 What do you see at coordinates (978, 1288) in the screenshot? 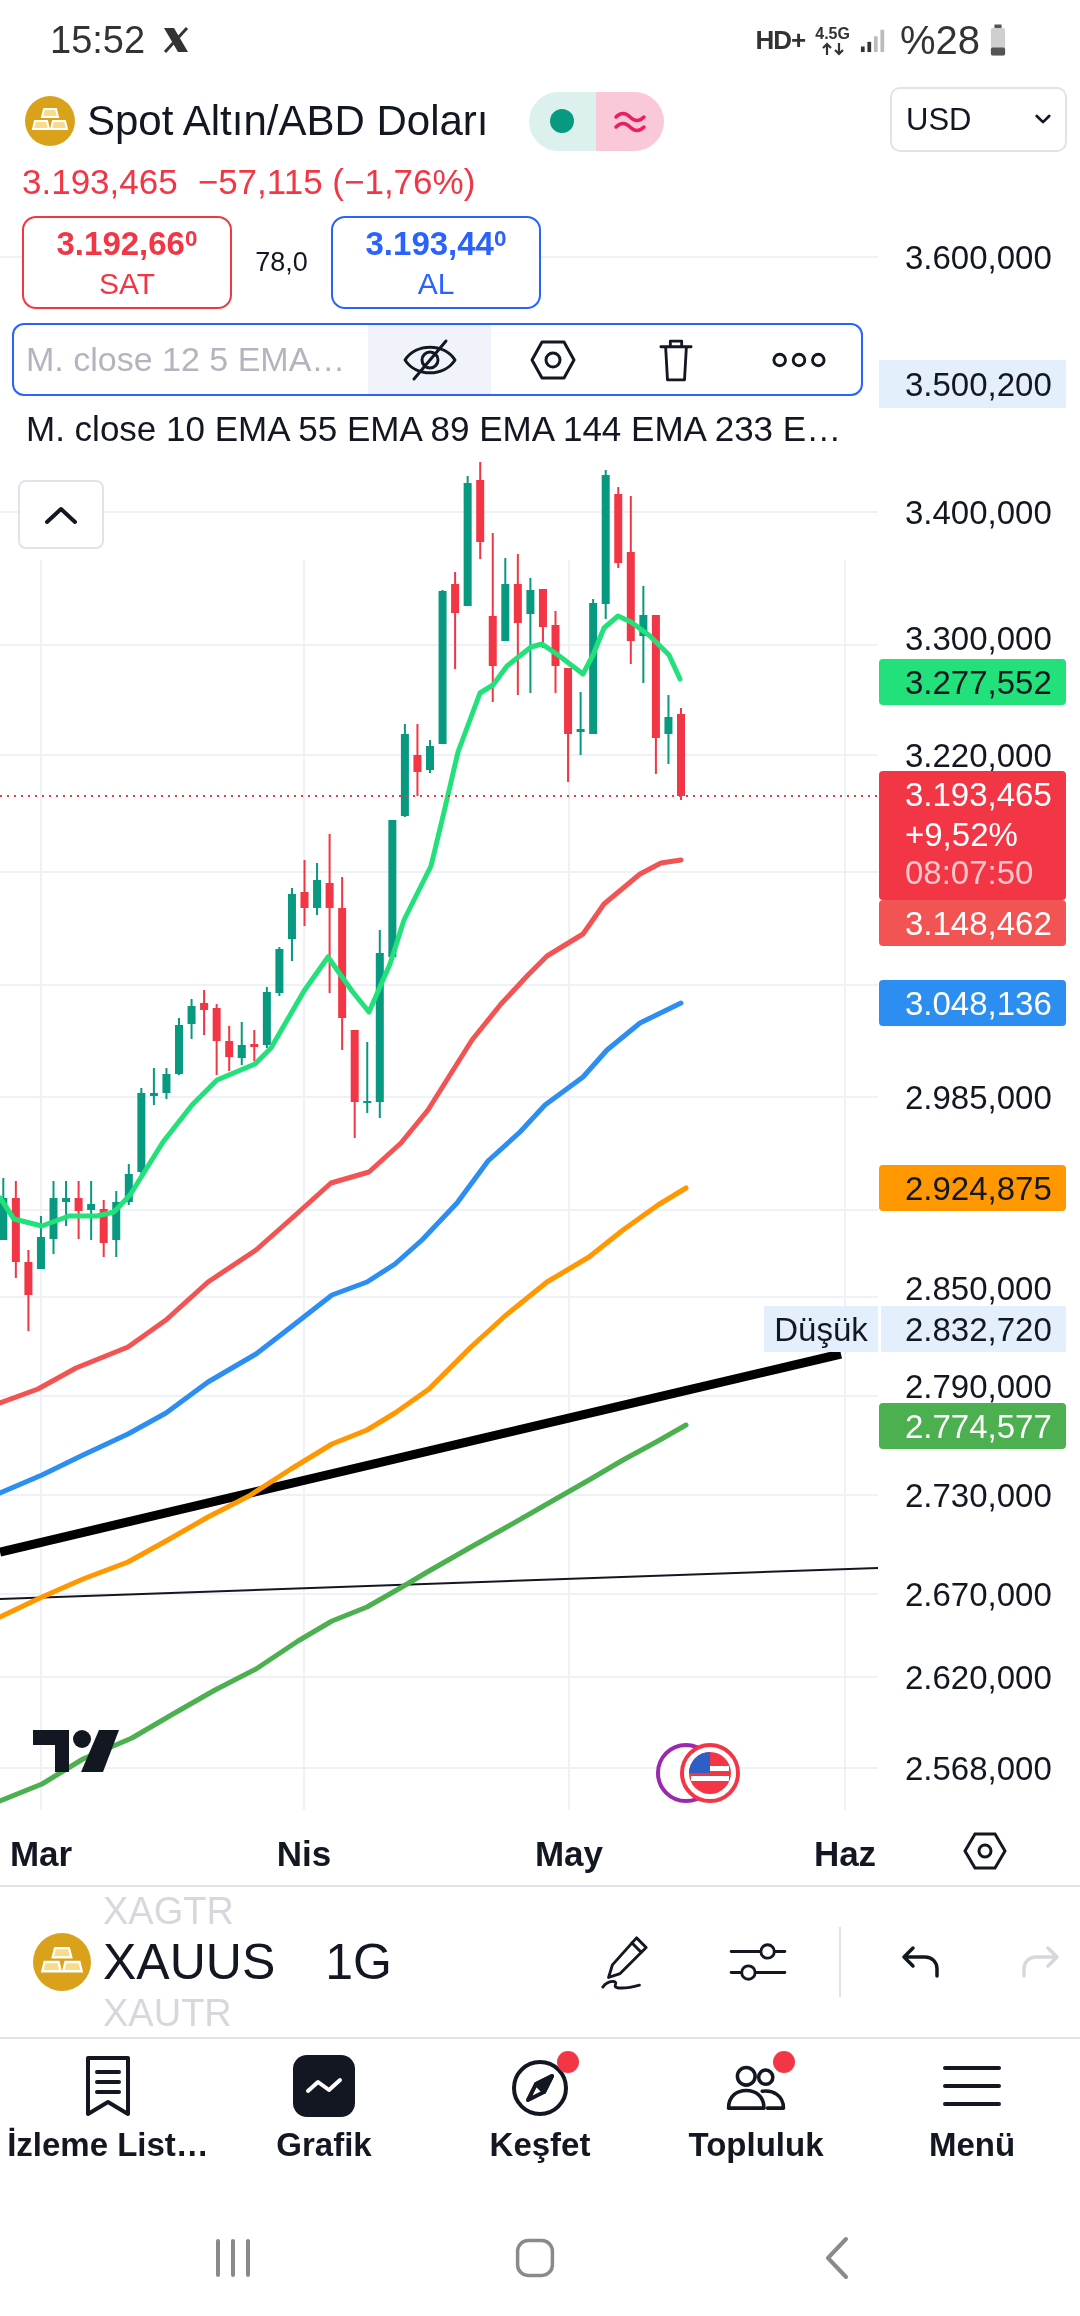
I see `price-label: 2.850,000` at bounding box center [978, 1288].